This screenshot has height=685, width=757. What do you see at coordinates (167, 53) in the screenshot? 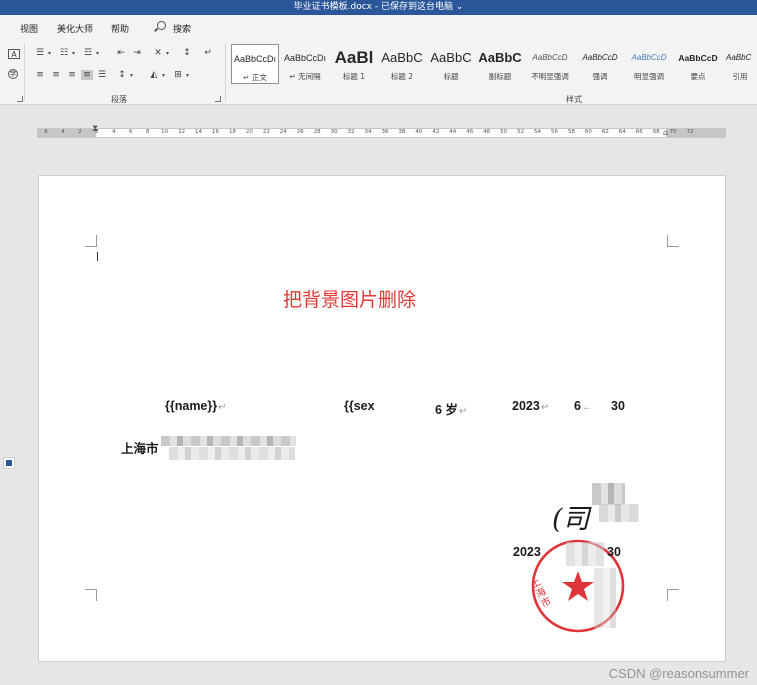
I see `chinese-layout-dropdown-icon: ▾` at bounding box center [167, 53].